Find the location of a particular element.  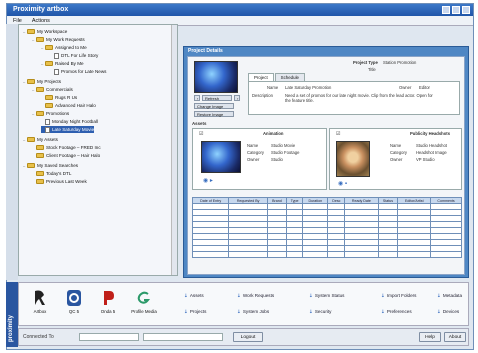

app-qc5: QC 5 is located at coordinates (74, 301).